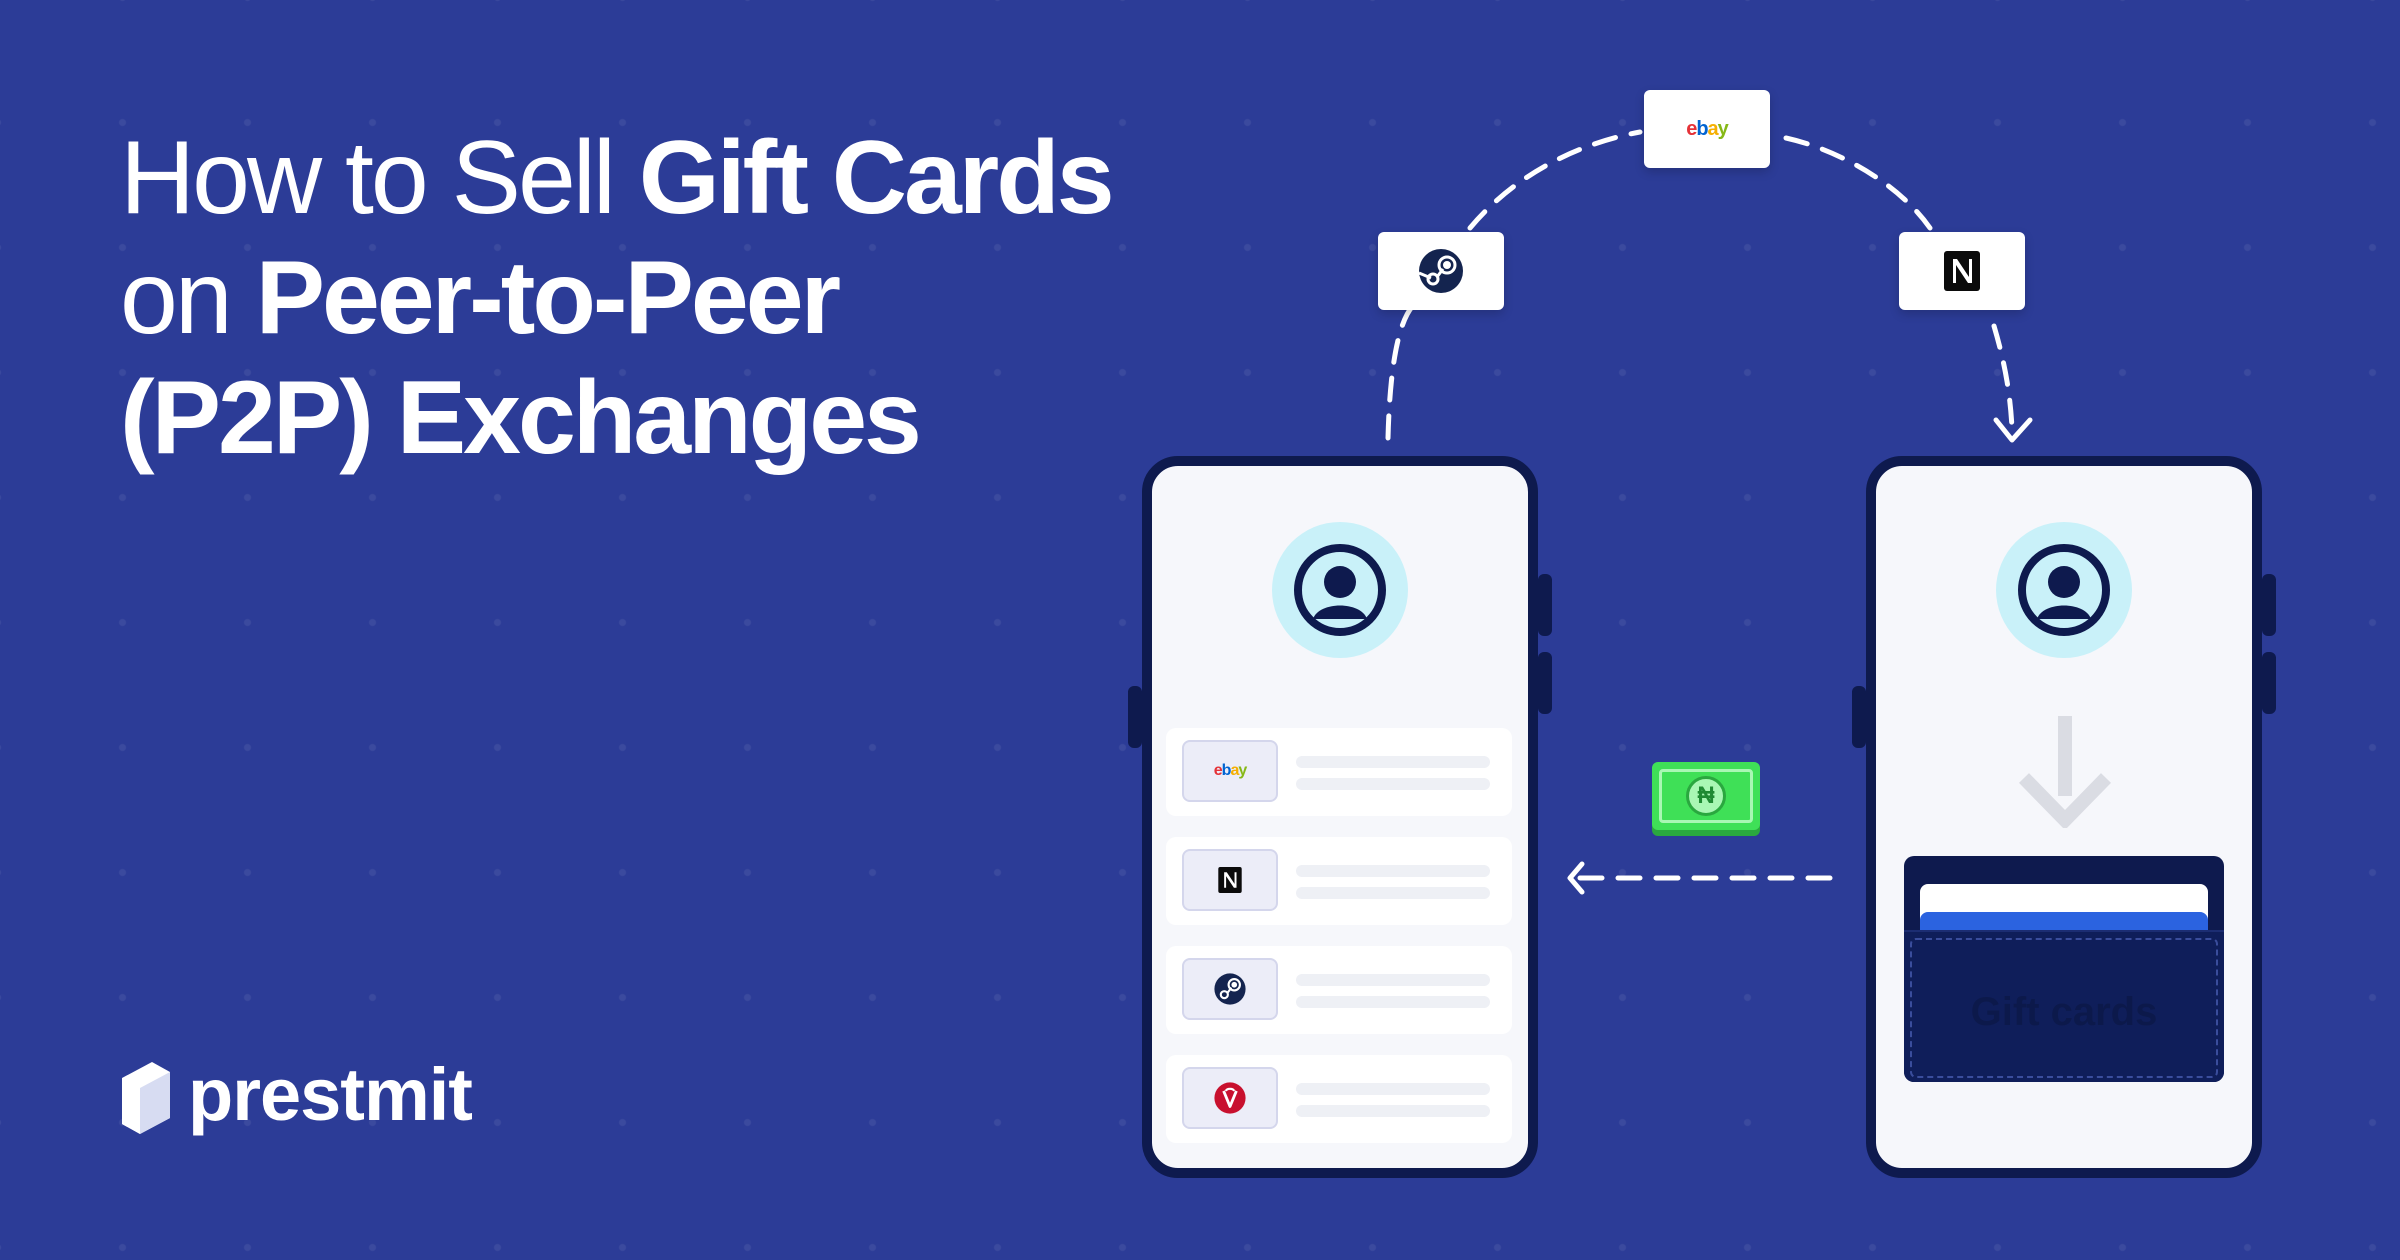 The height and width of the screenshot is (1260, 2400). I want to click on prestmit-logo-icon, so click(146, 1098).